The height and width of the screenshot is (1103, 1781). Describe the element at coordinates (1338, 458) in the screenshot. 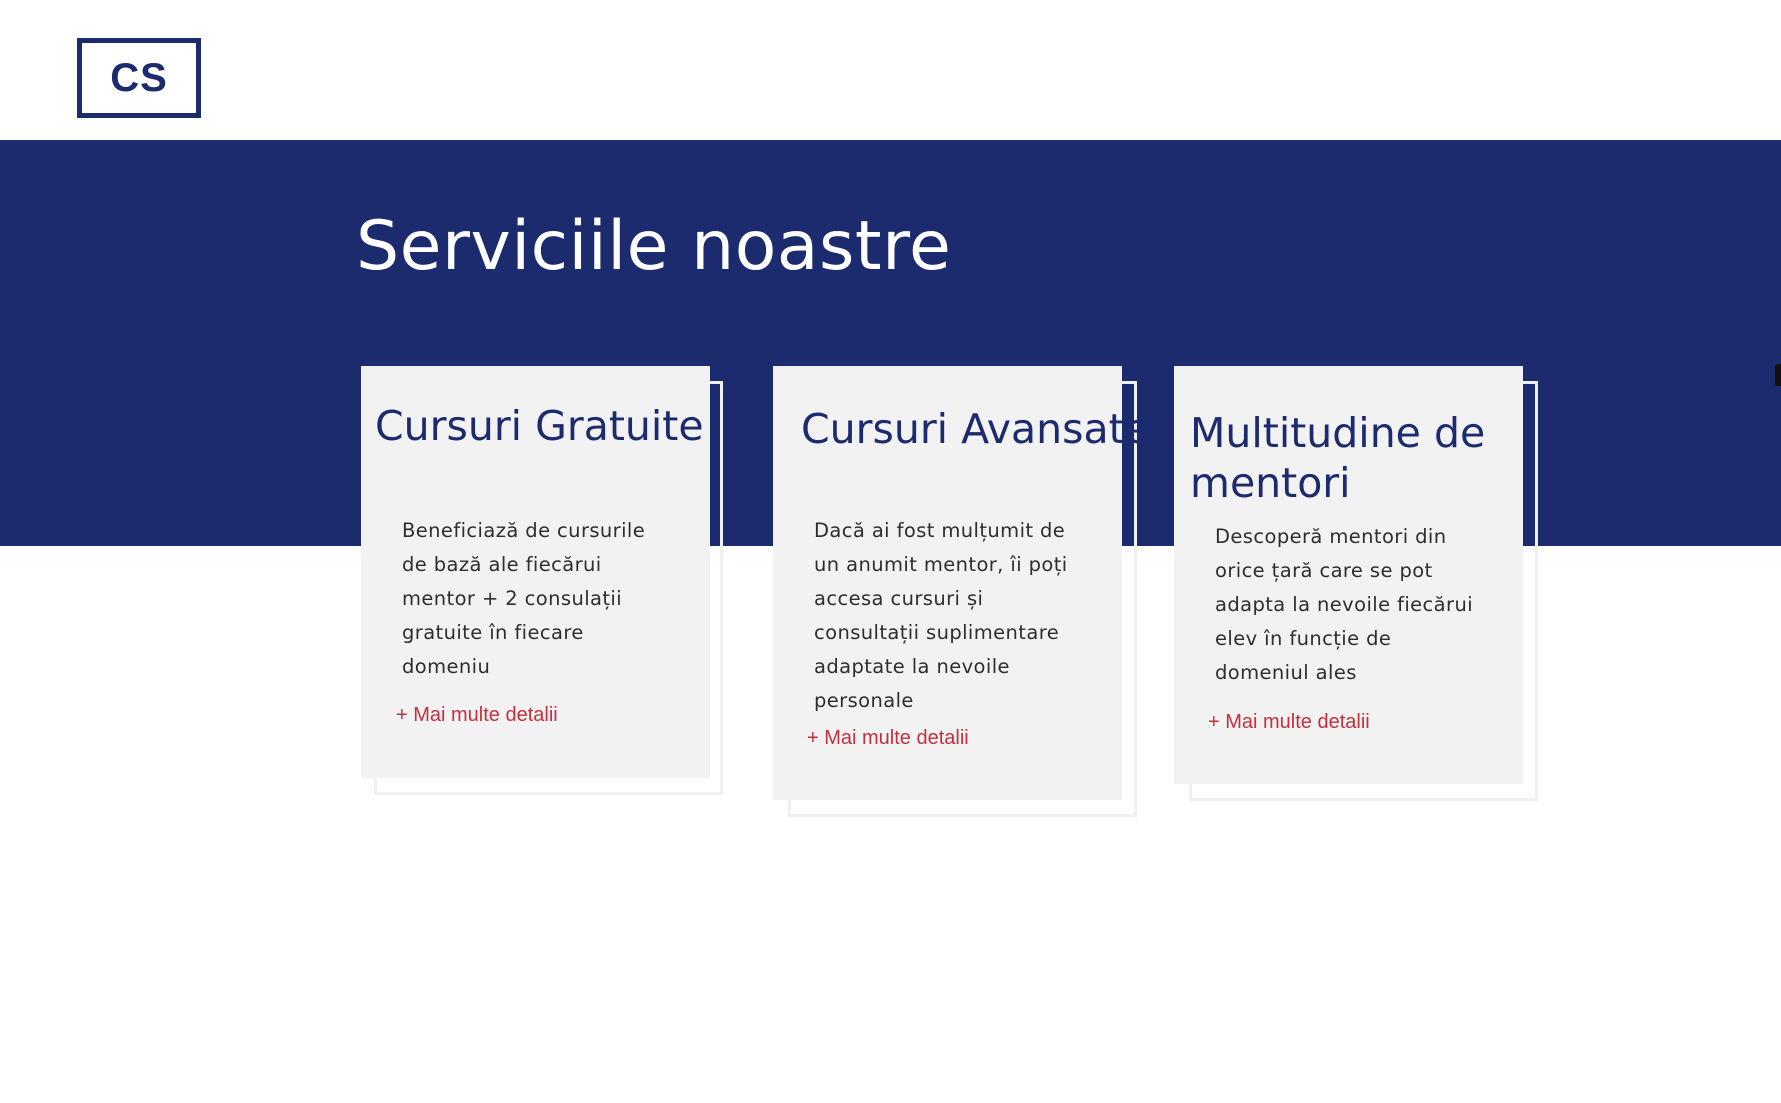

I see `card-title: Multitudine de mentori` at that location.